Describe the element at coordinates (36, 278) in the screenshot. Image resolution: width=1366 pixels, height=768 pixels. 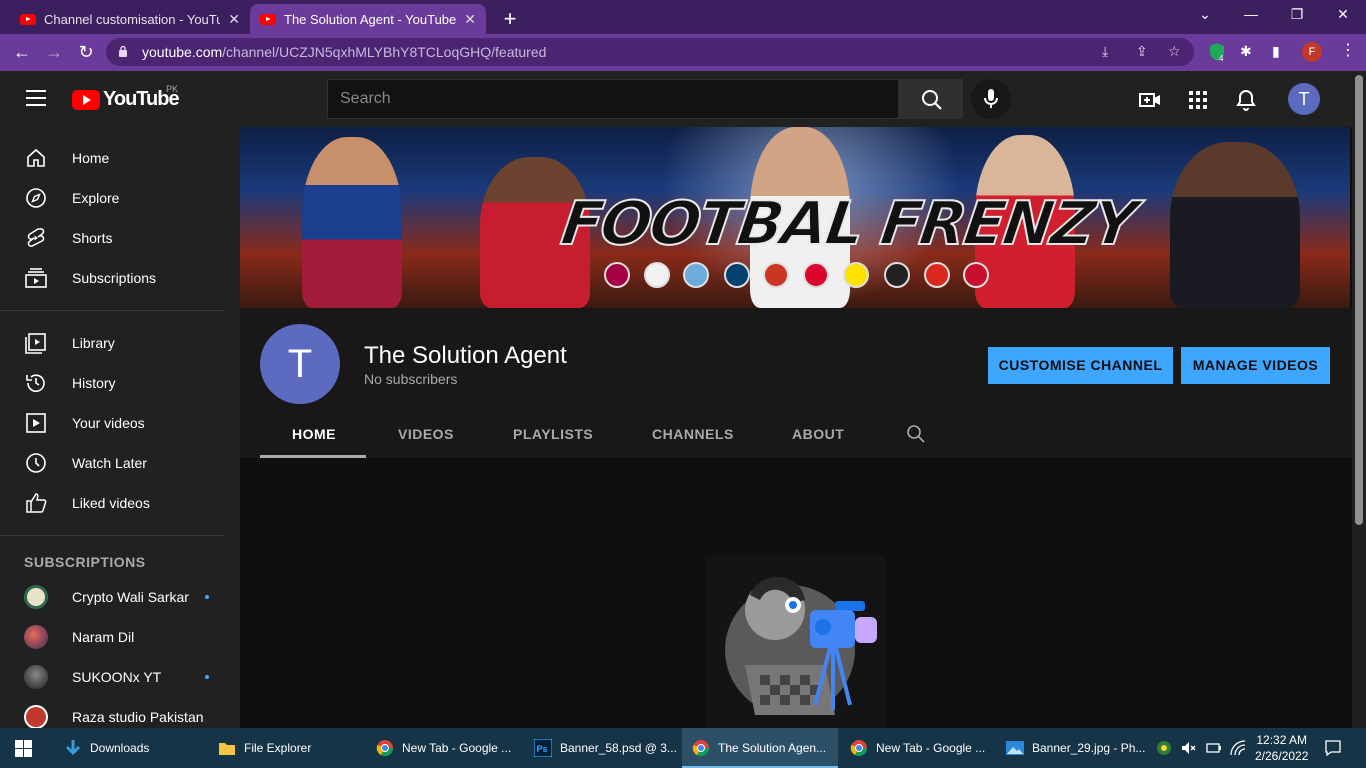
I see `subscriptions-icon` at that location.